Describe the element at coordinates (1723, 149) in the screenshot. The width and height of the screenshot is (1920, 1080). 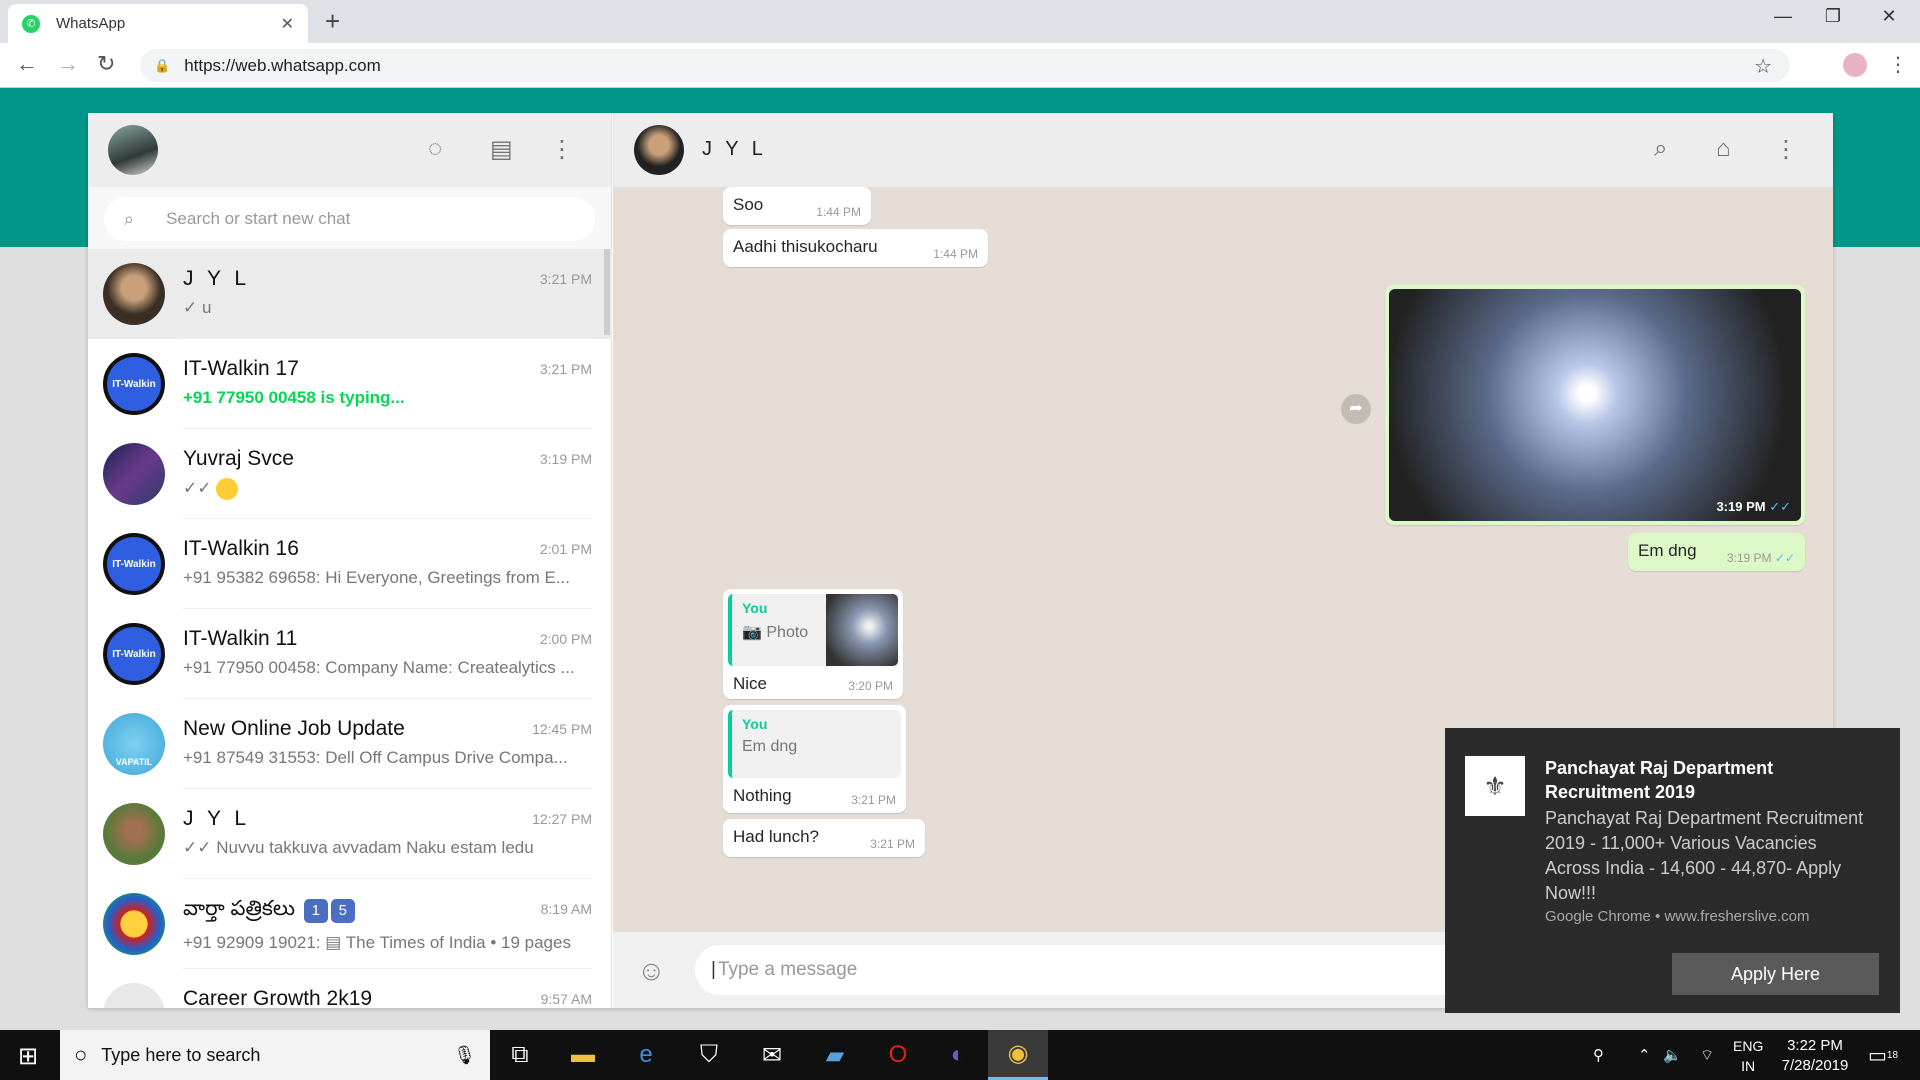
I see `attach-icon: ⌂` at that location.